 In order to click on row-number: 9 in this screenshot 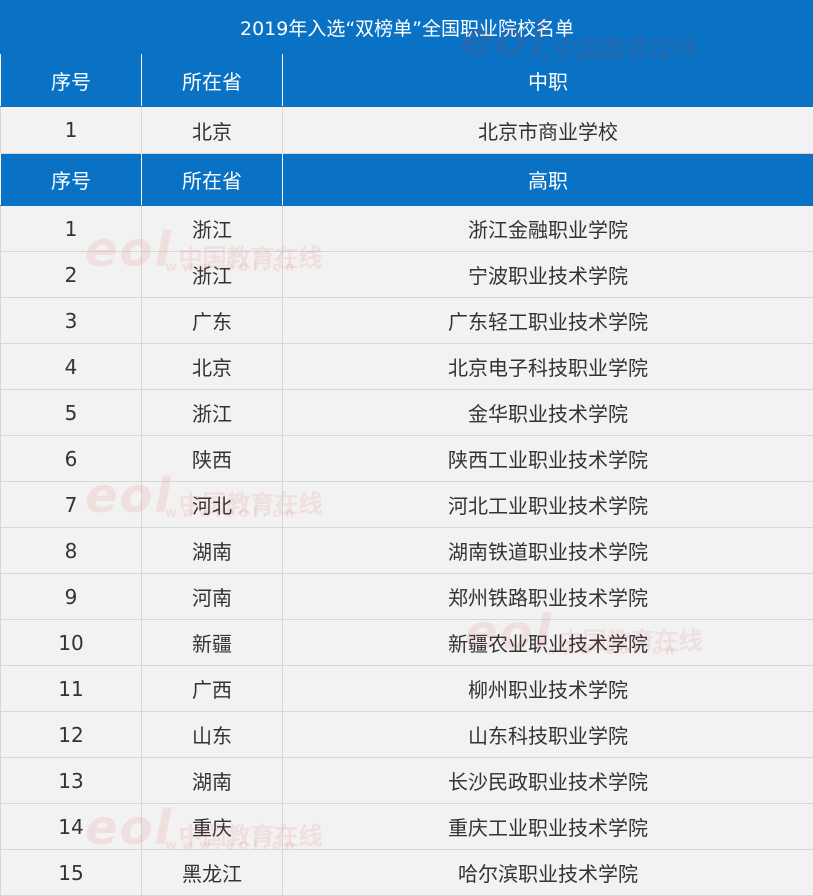, I will do `click(71, 596)`.